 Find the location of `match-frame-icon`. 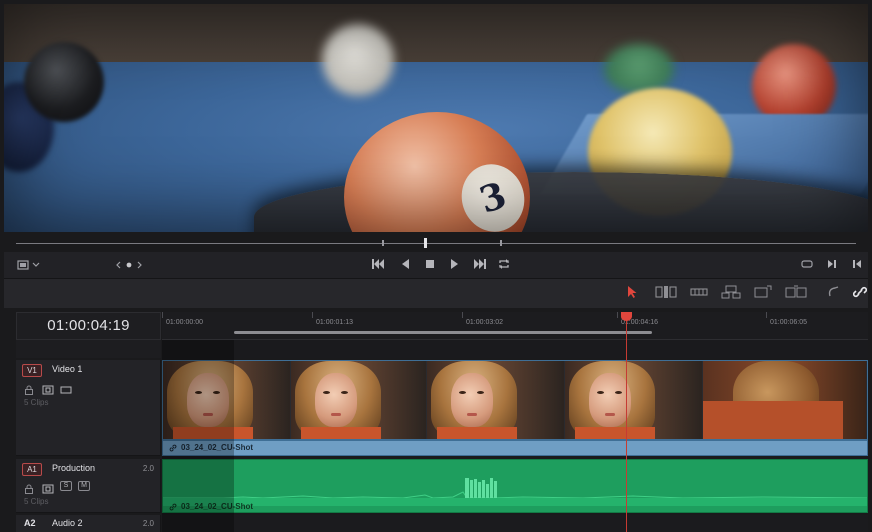

match-frame-icon is located at coordinates (807, 265).